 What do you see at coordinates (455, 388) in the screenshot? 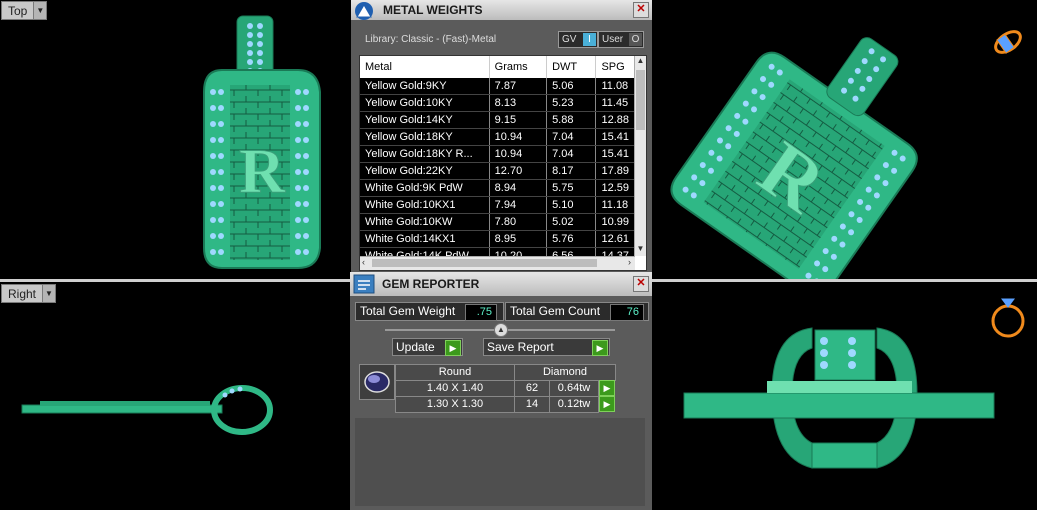
I see `gem-row-size: 1.40 X 1.40` at bounding box center [455, 388].